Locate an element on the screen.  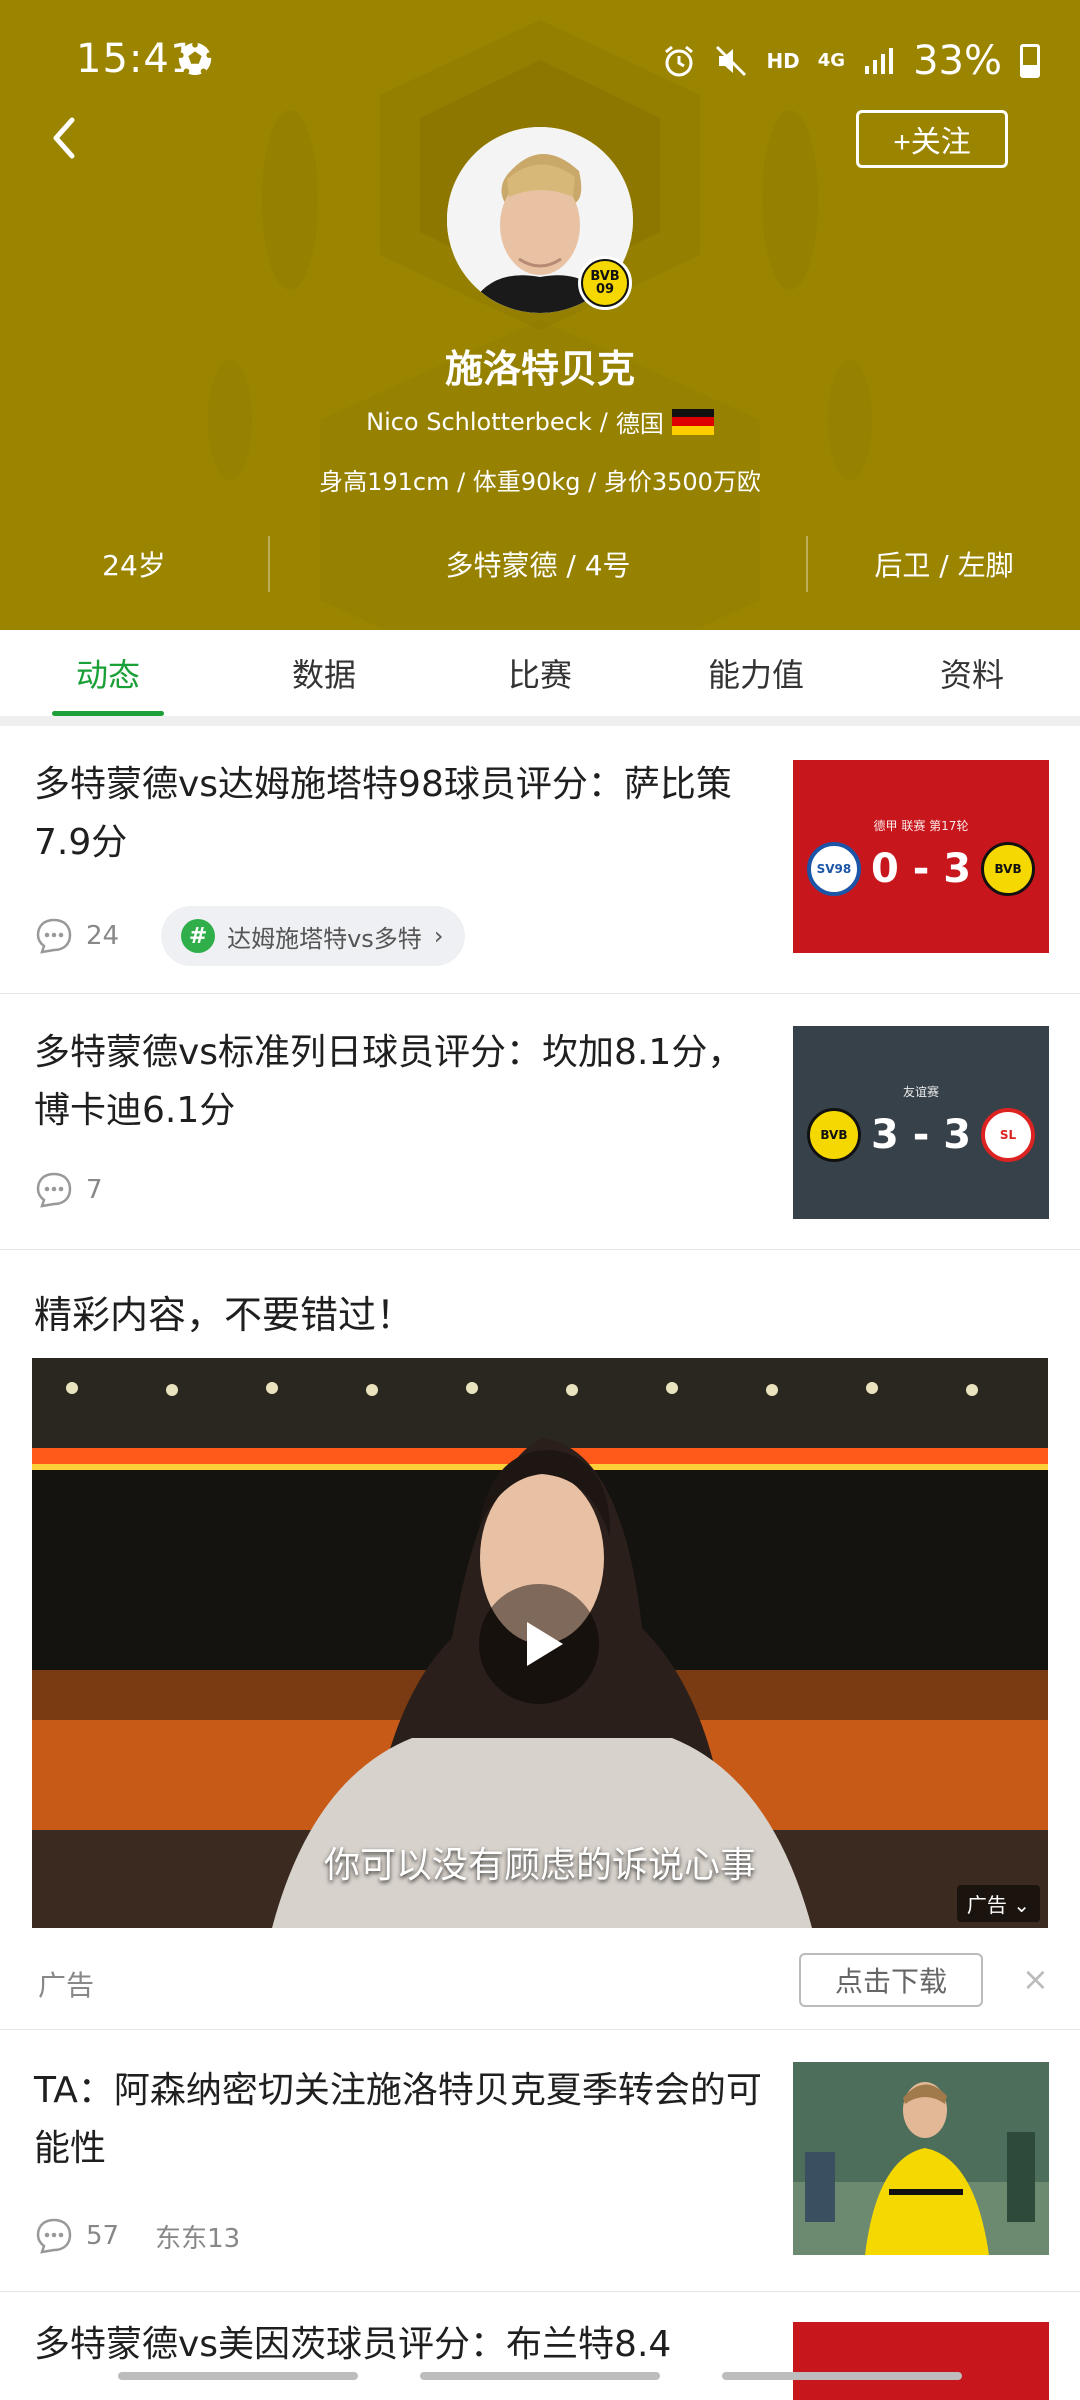
hd-indicator: HD is located at coordinates (783, 61).